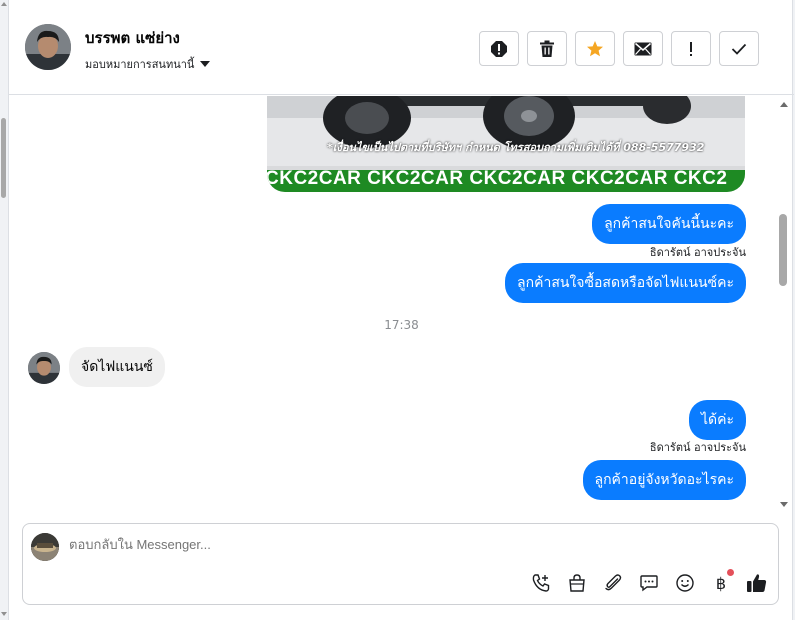  Describe the element at coordinates (44, 368) in the screenshot. I see `contact-avatar-small` at that location.